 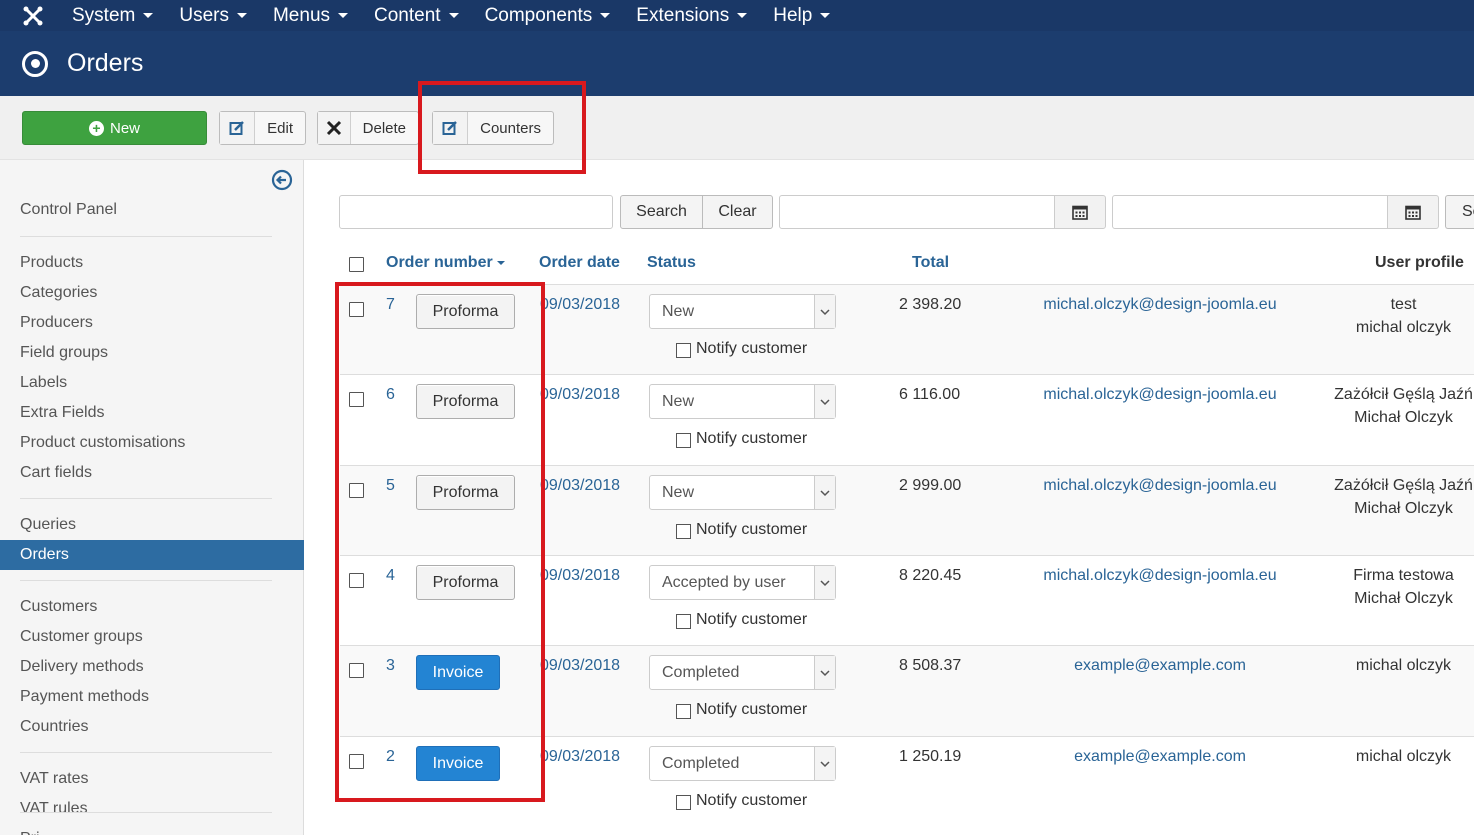 I want to click on date-to-input, so click(x=1250, y=212).